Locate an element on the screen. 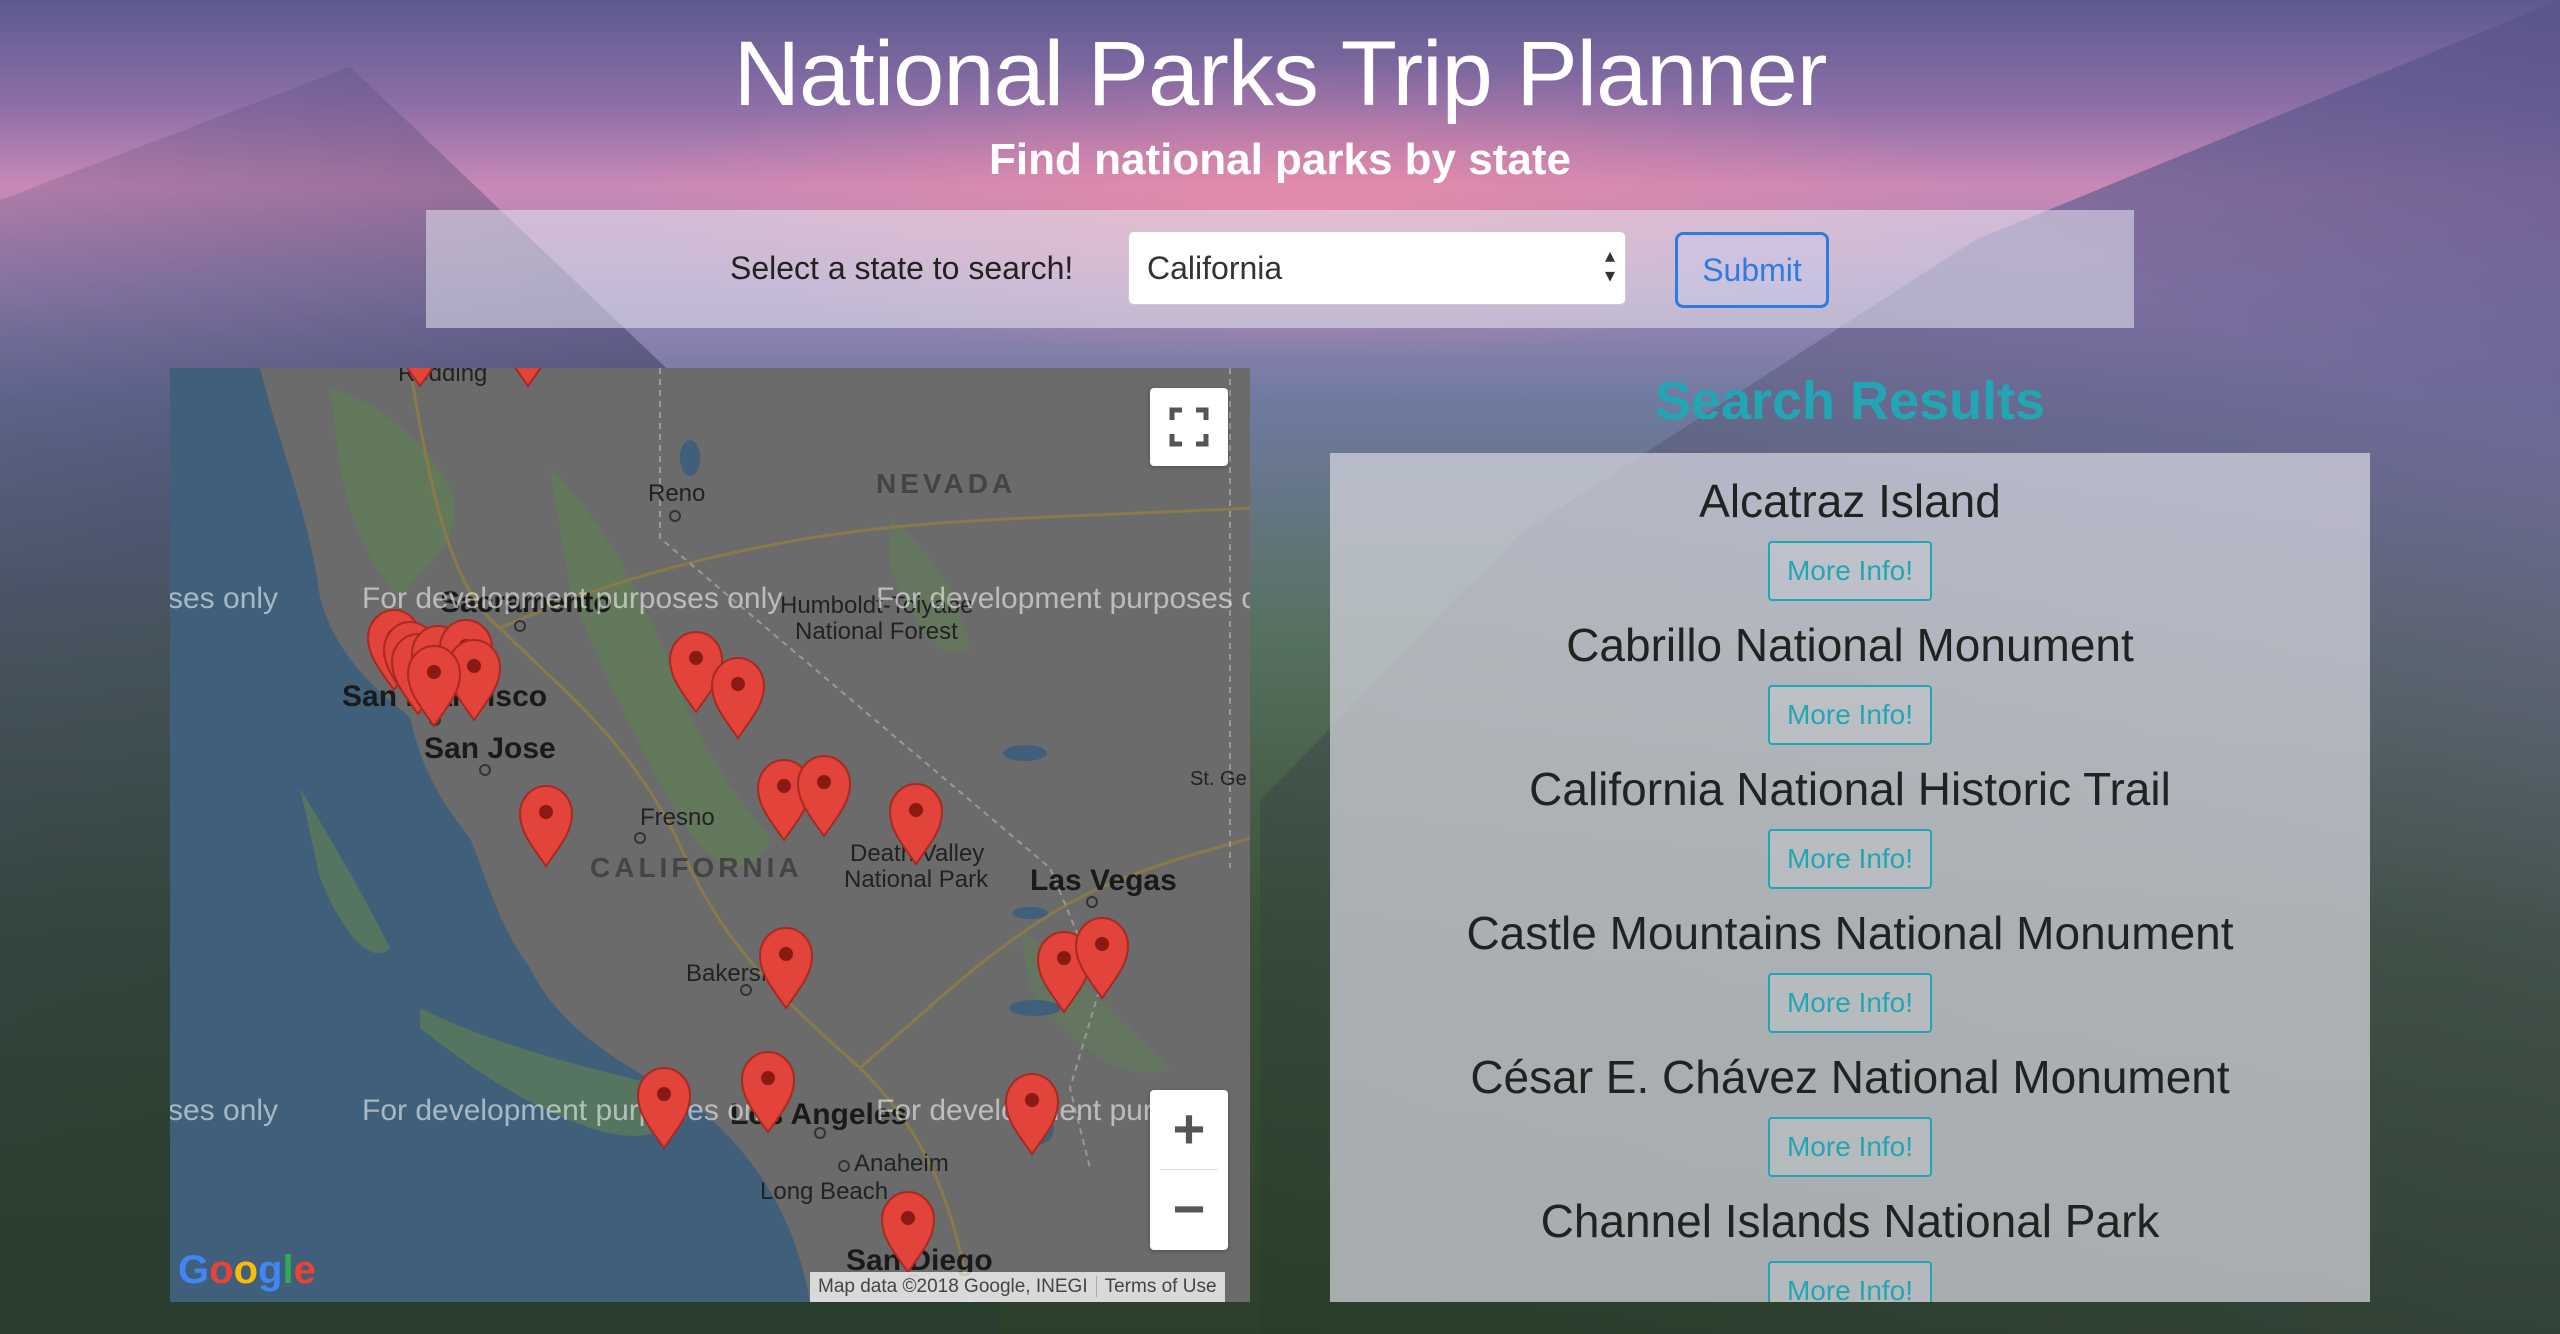 This screenshot has height=1334, width=2560. map-label-national-park: National Park is located at coordinates (916, 879).